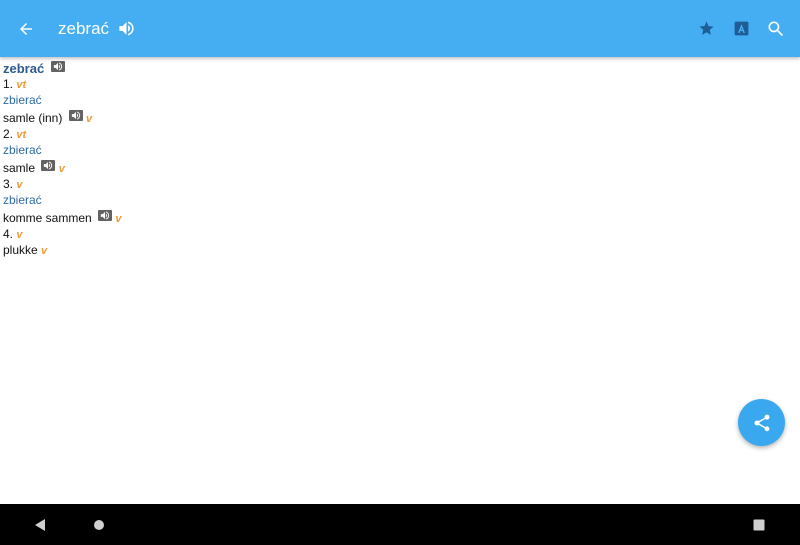 This screenshot has height=545, width=800. I want to click on share-button, so click(761, 422).